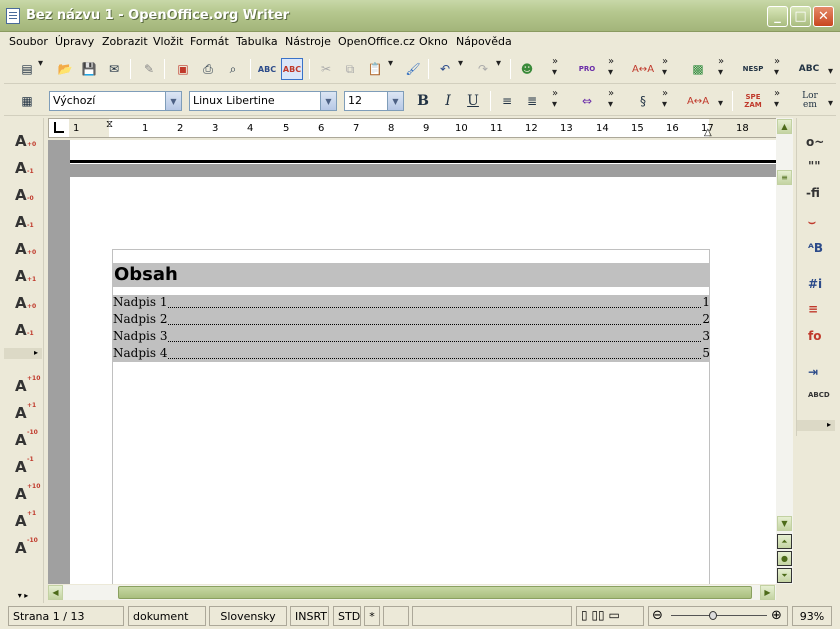  Describe the element at coordinates (28, 41) in the screenshot. I see `menu-soubor: Soubor` at that location.